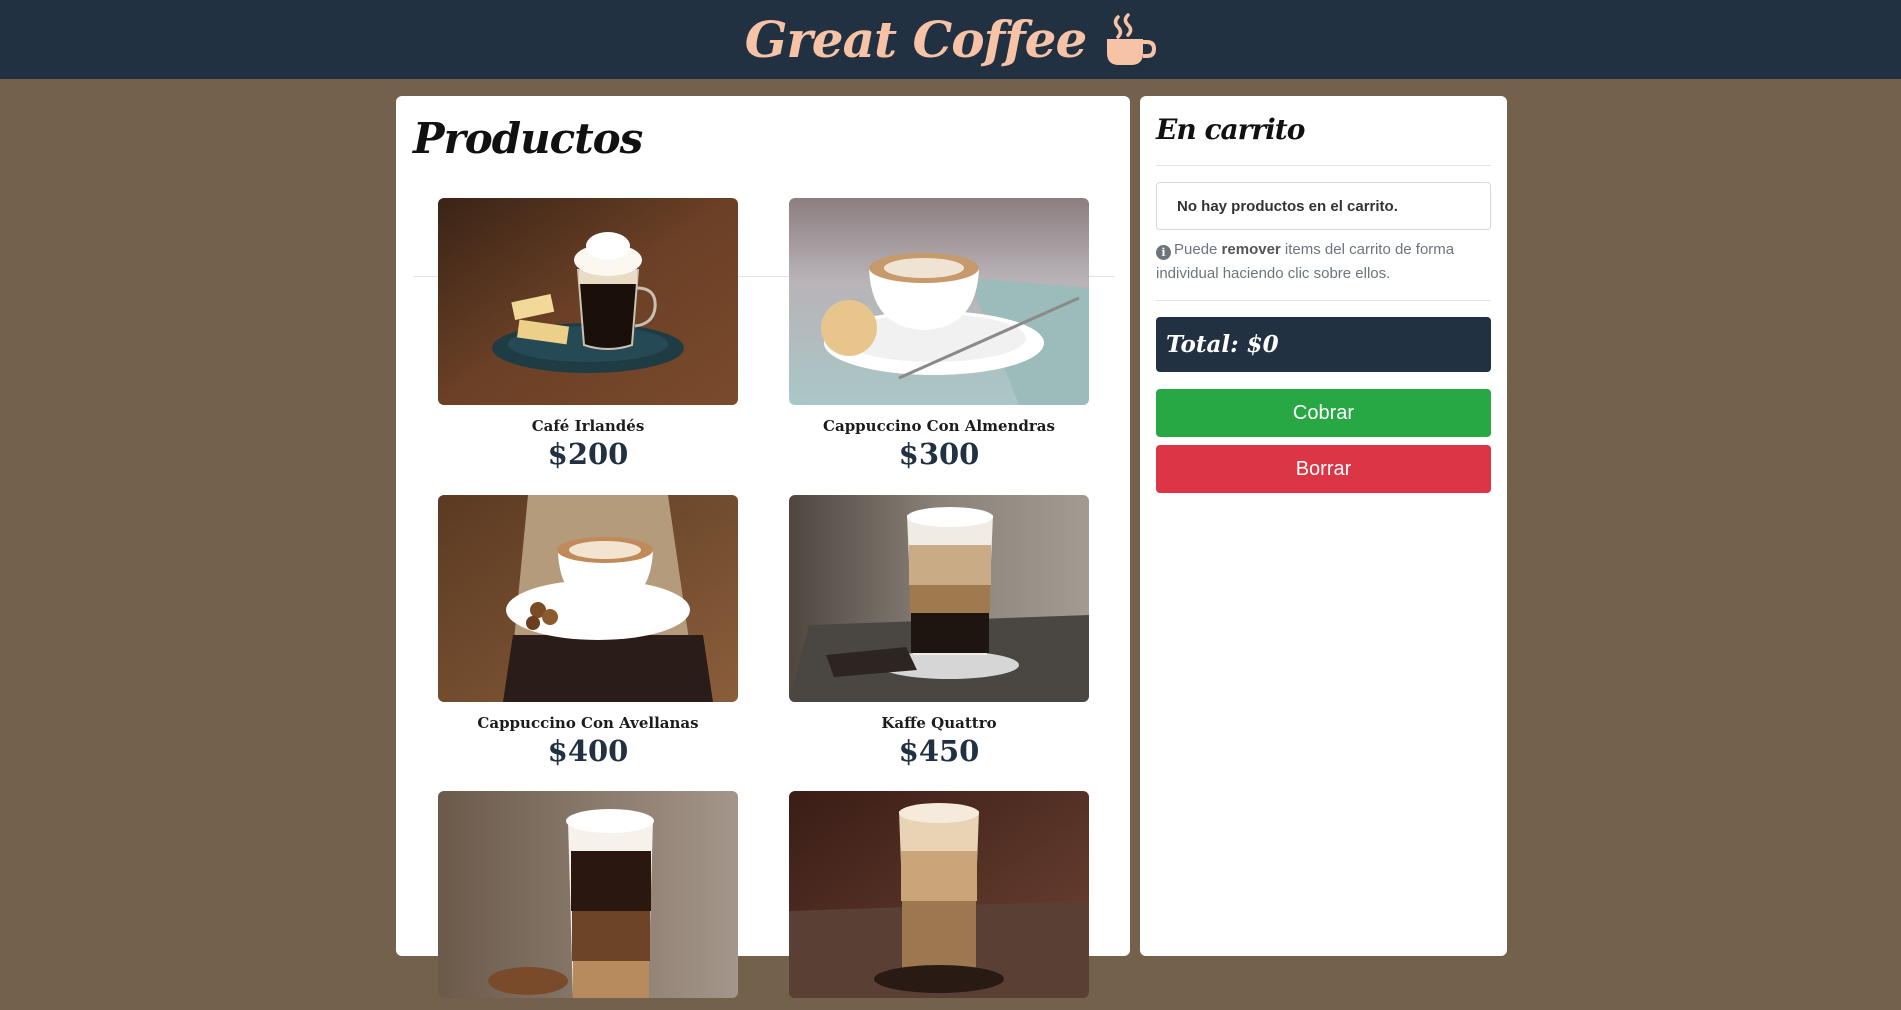  I want to click on product-card: Cappuccino Con Avellanas $400, so click(588, 631).